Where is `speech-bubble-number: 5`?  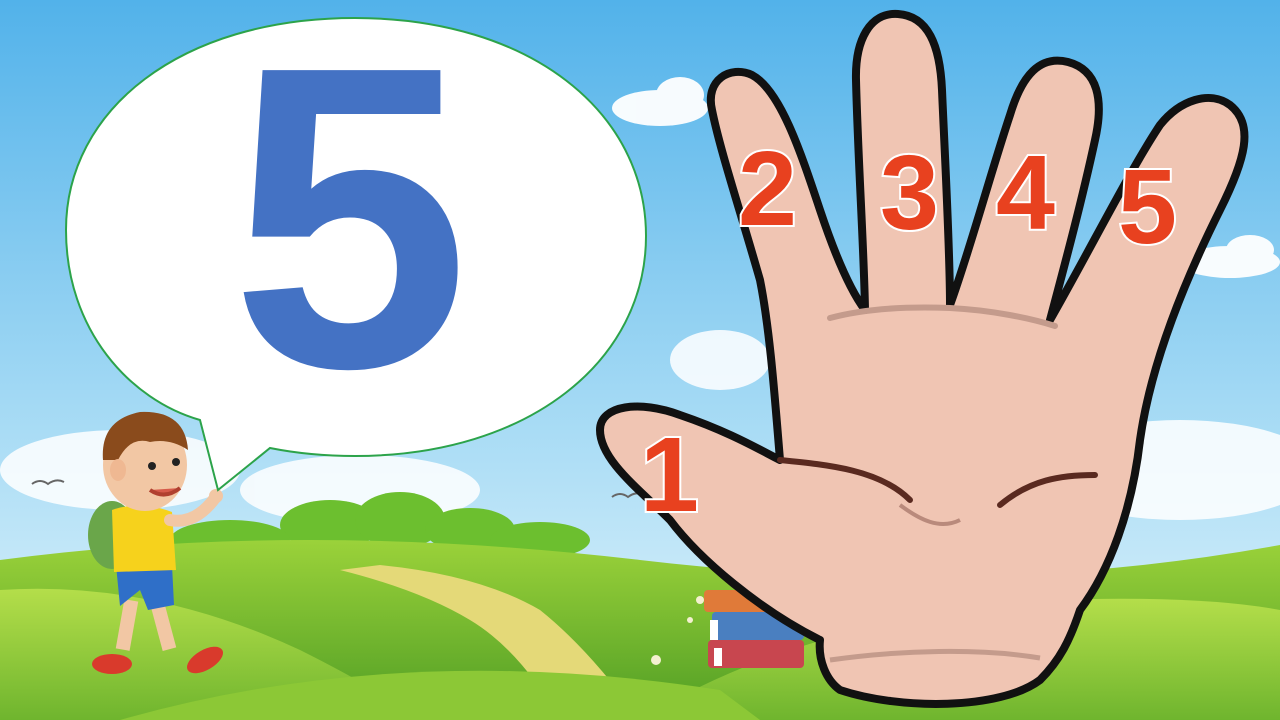 speech-bubble-number: 5 is located at coordinates (350, 229).